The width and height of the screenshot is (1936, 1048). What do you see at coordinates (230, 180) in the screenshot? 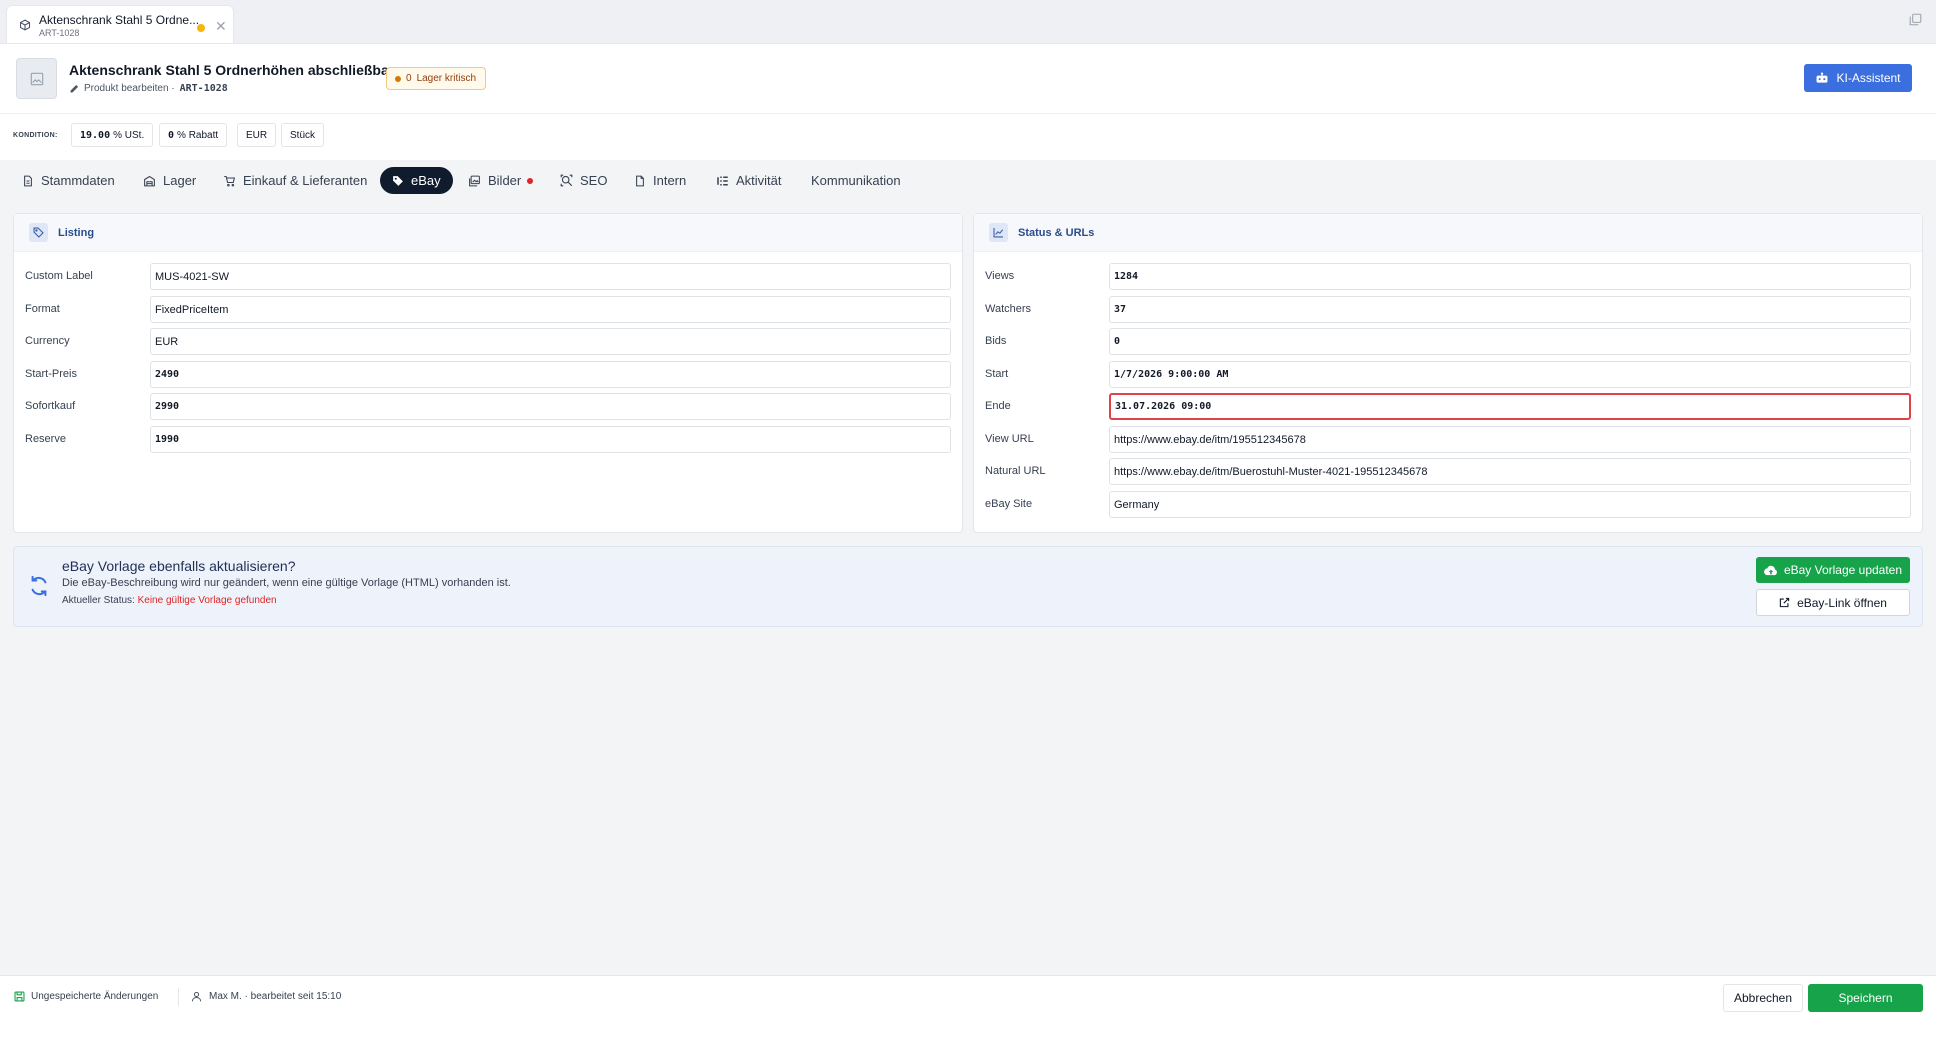
I see `cart-icon` at bounding box center [230, 180].